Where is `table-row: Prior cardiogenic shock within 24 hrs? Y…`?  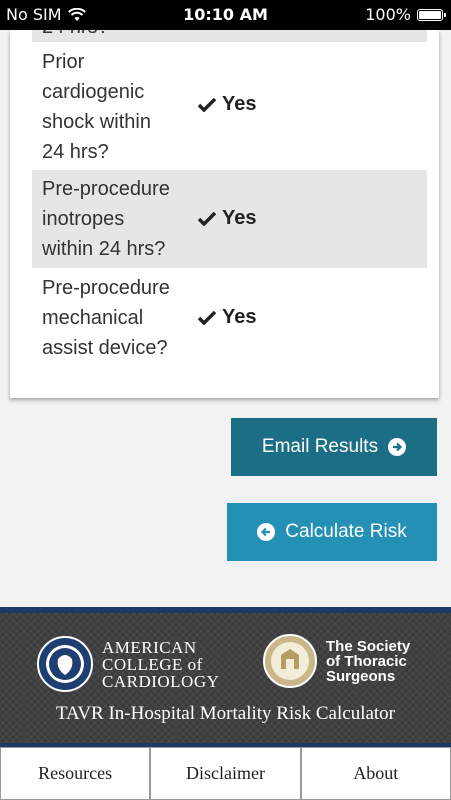 table-row: Prior cardiogenic shock within 24 hrs? Y… is located at coordinates (229, 107).